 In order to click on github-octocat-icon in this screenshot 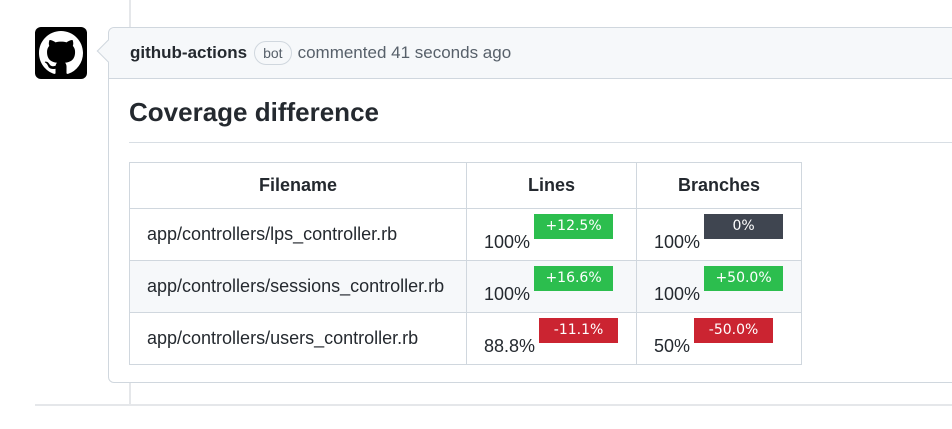, I will do `click(61, 52)`.